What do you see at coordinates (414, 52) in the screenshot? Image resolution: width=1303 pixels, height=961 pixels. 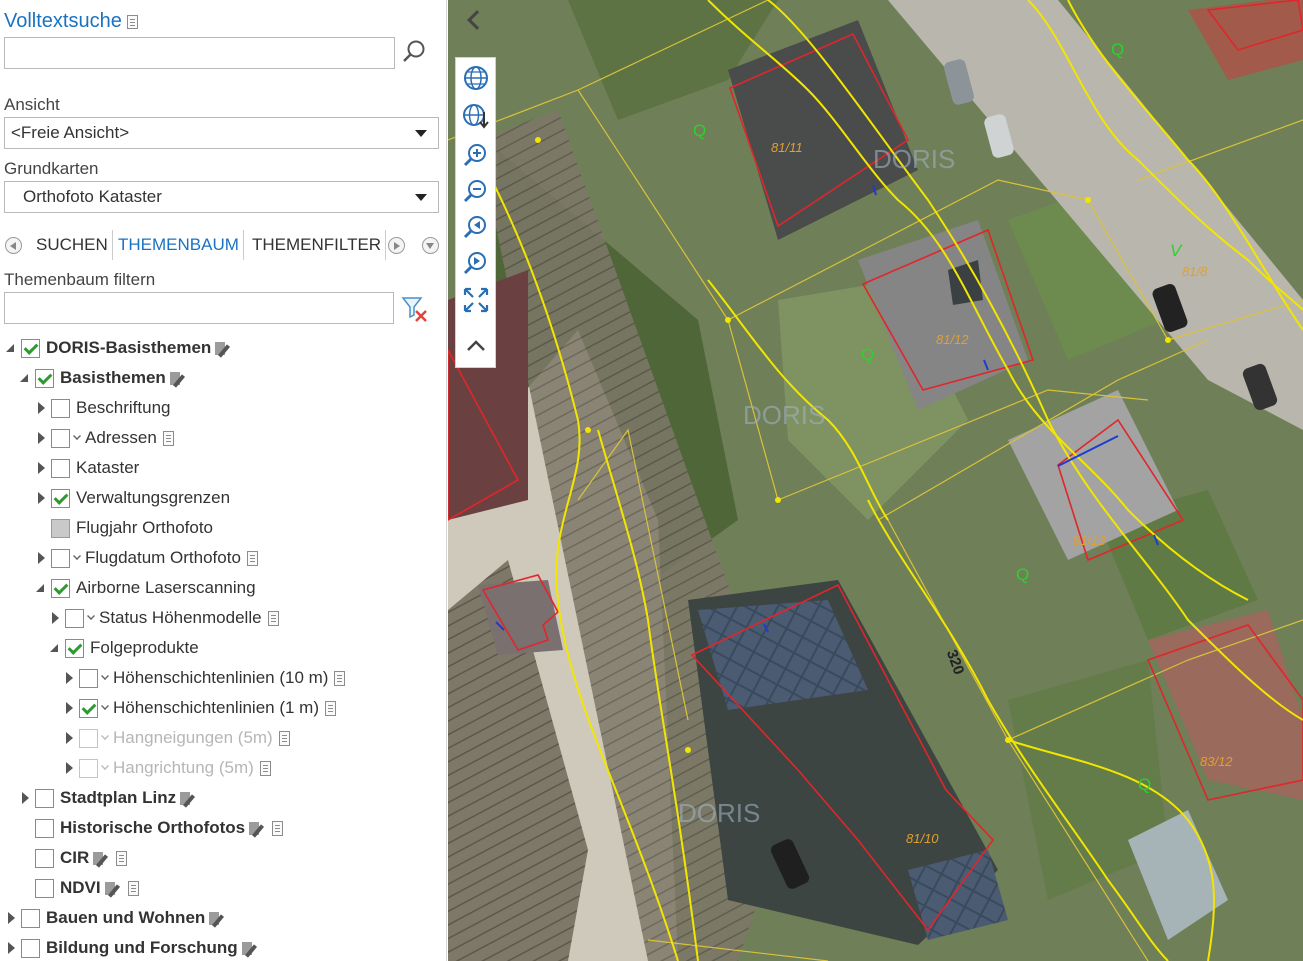 I see `search-icon` at bounding box center [414, 52].